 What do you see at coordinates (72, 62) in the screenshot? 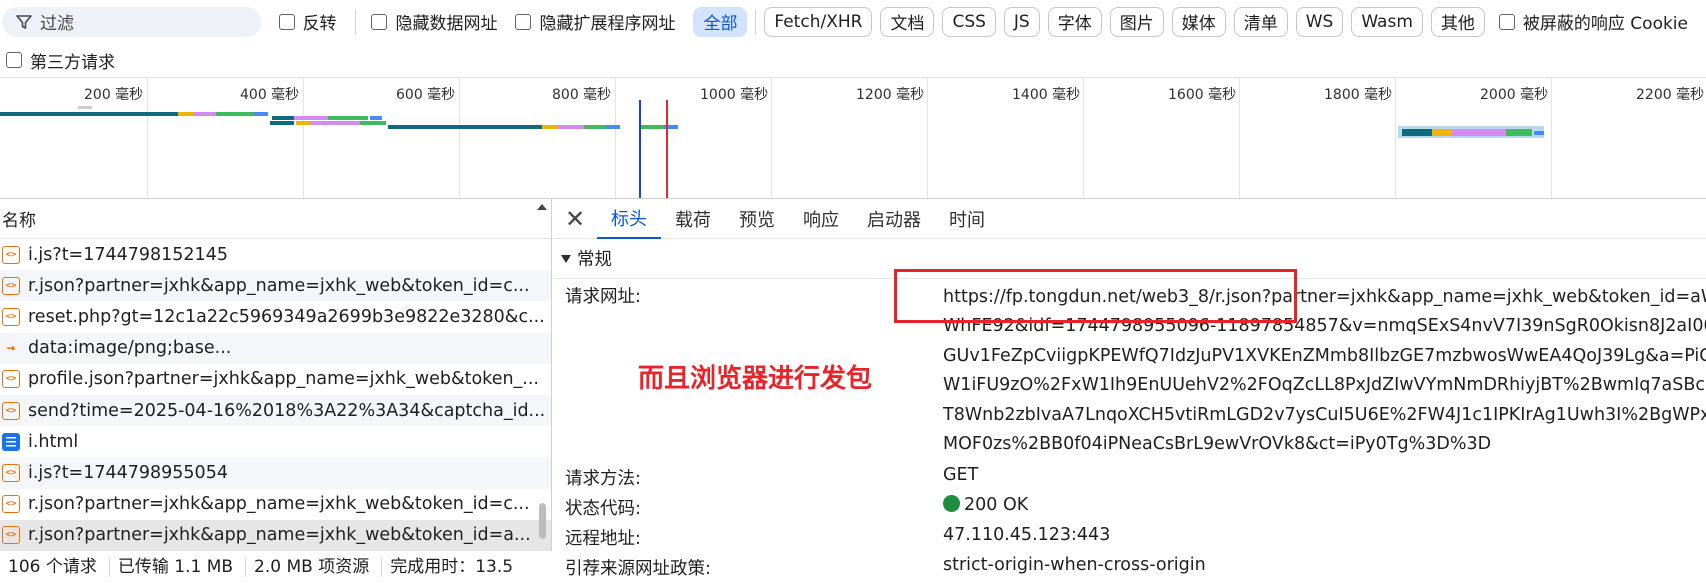
I see `third-party-label: 第三方请求` at bounding box center [72, 62].